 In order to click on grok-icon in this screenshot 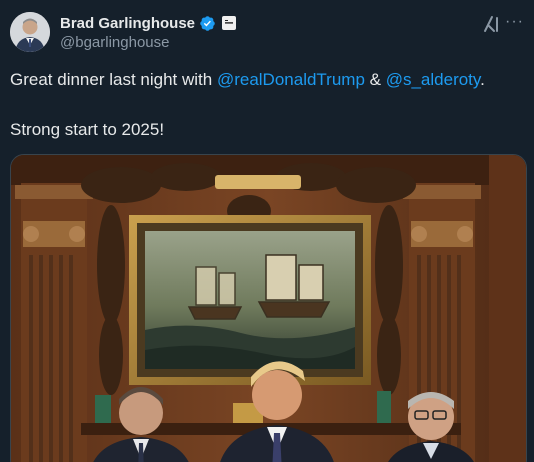, I will do `click(492, 24)`.